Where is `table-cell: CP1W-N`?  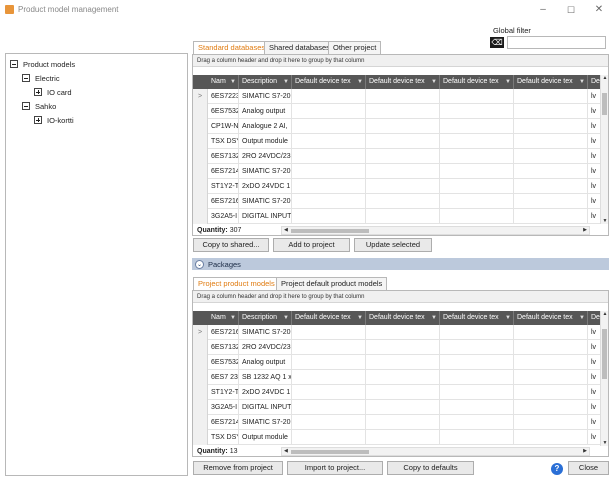
table-cell: CP1W-N is located at coordinates (223, 126).